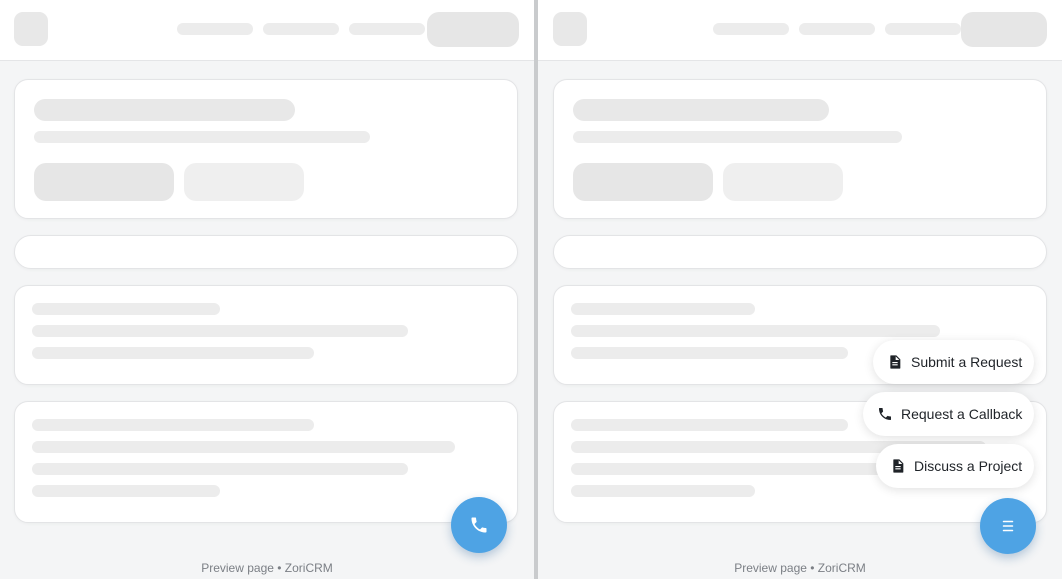  I want to click on action-label: Discuss a Project, so click(968, 466).